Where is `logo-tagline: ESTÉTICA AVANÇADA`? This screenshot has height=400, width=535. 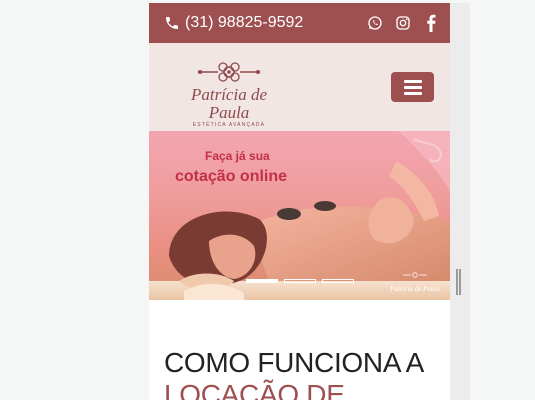 logo-tagline: ESTÉTICA AVANÇADA is located at coordinates (229, 125).